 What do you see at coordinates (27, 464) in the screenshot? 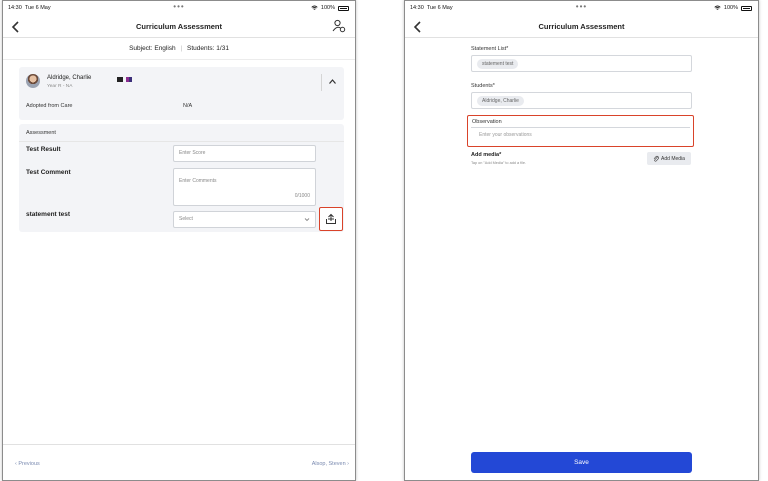
I see `previous-student-link: ‹ Previous` at bounding box center [27, 464].